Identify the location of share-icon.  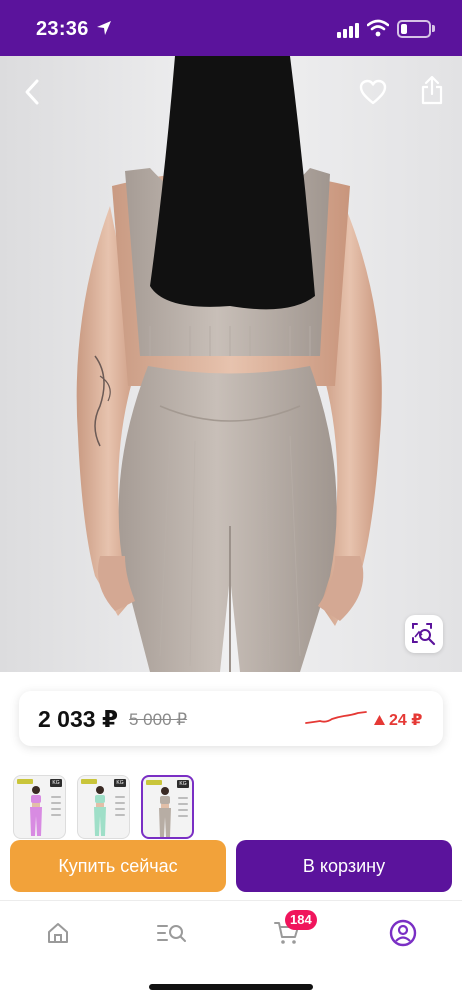
(432, 90).